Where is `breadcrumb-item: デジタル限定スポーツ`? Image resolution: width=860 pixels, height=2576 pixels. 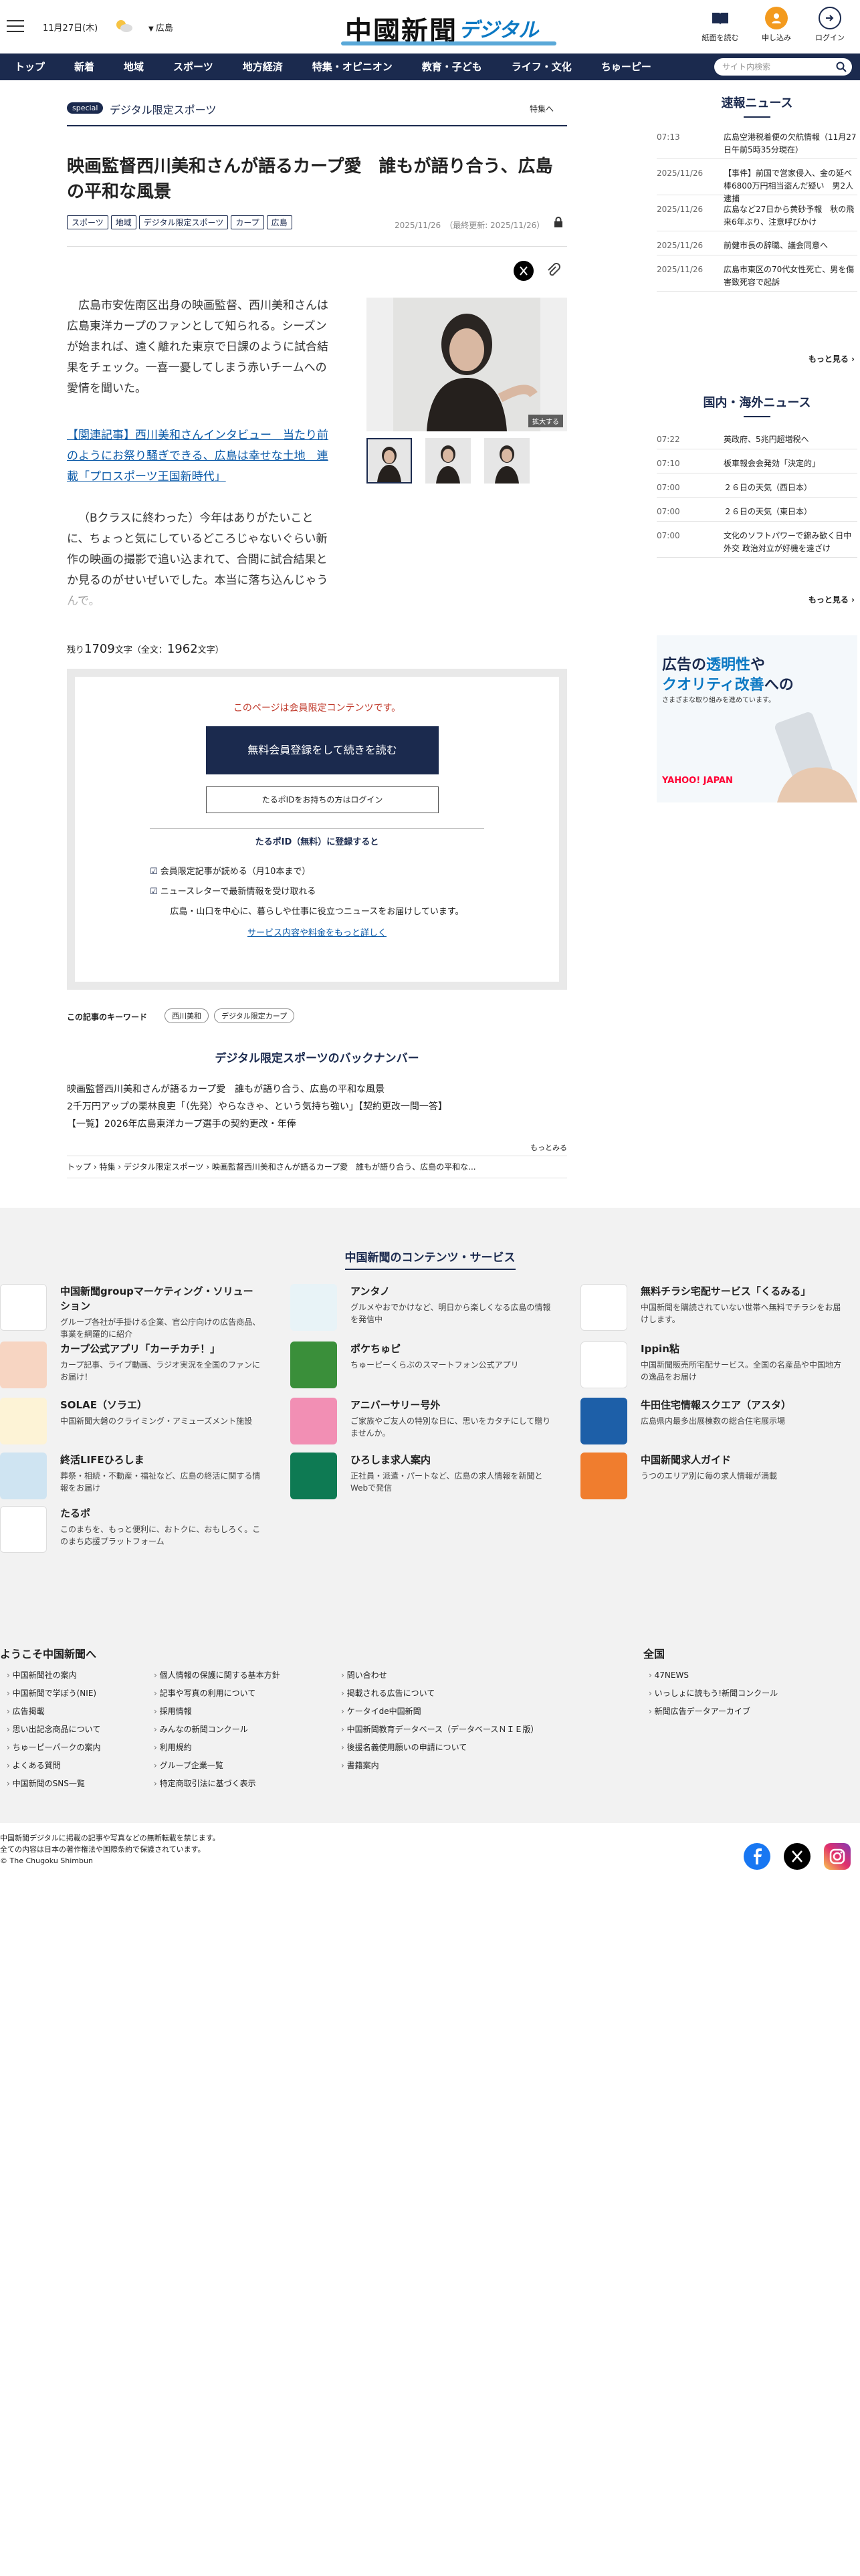 breadcrumb-item: デジタル限定スポーツ is located at coordinates (164, 1167).